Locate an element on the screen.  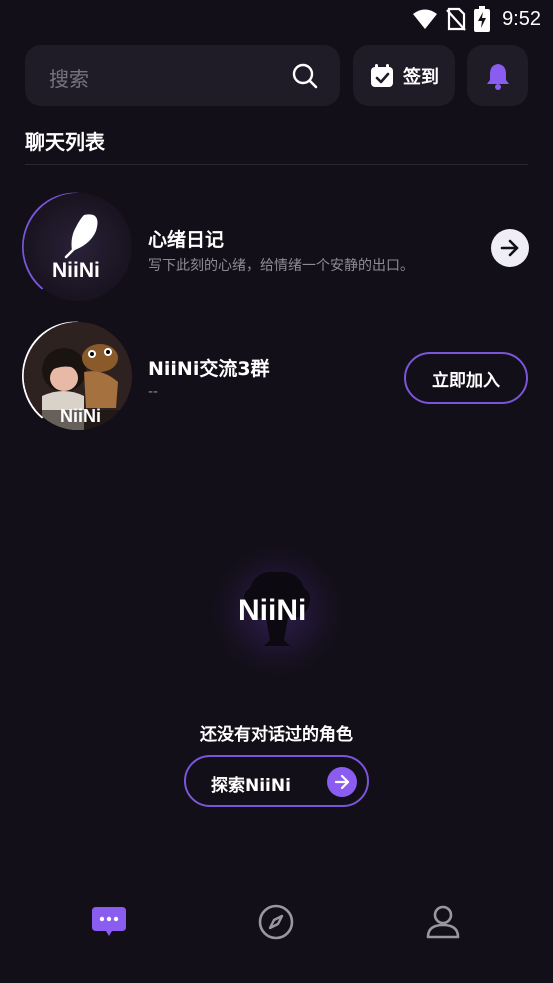
nav-tab-discover is located at coordinates (276, 922).